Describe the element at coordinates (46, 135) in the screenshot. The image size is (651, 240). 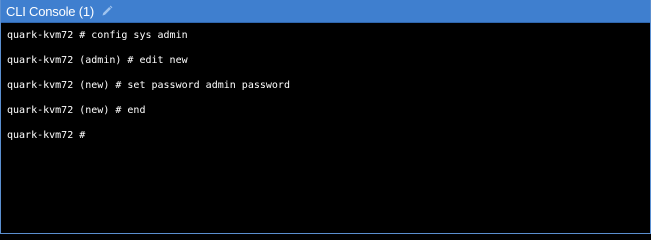
I see `console-prompt: quark-kvm72 #` at that location.